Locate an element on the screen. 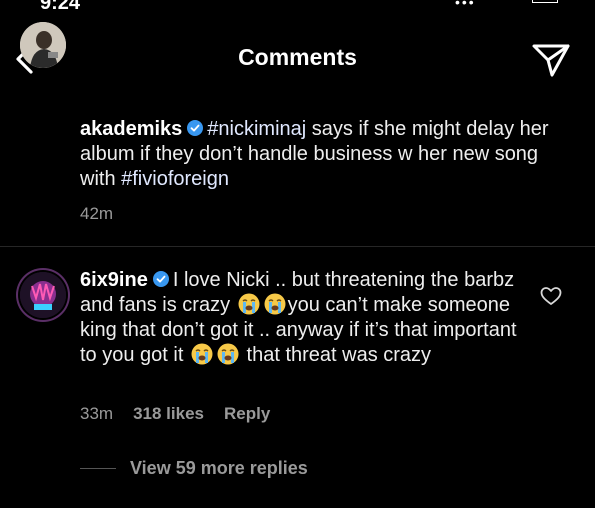 This screenshot has width=595, height=508. status-bar: 9:24 ••• is located at coordinates (297, 7).